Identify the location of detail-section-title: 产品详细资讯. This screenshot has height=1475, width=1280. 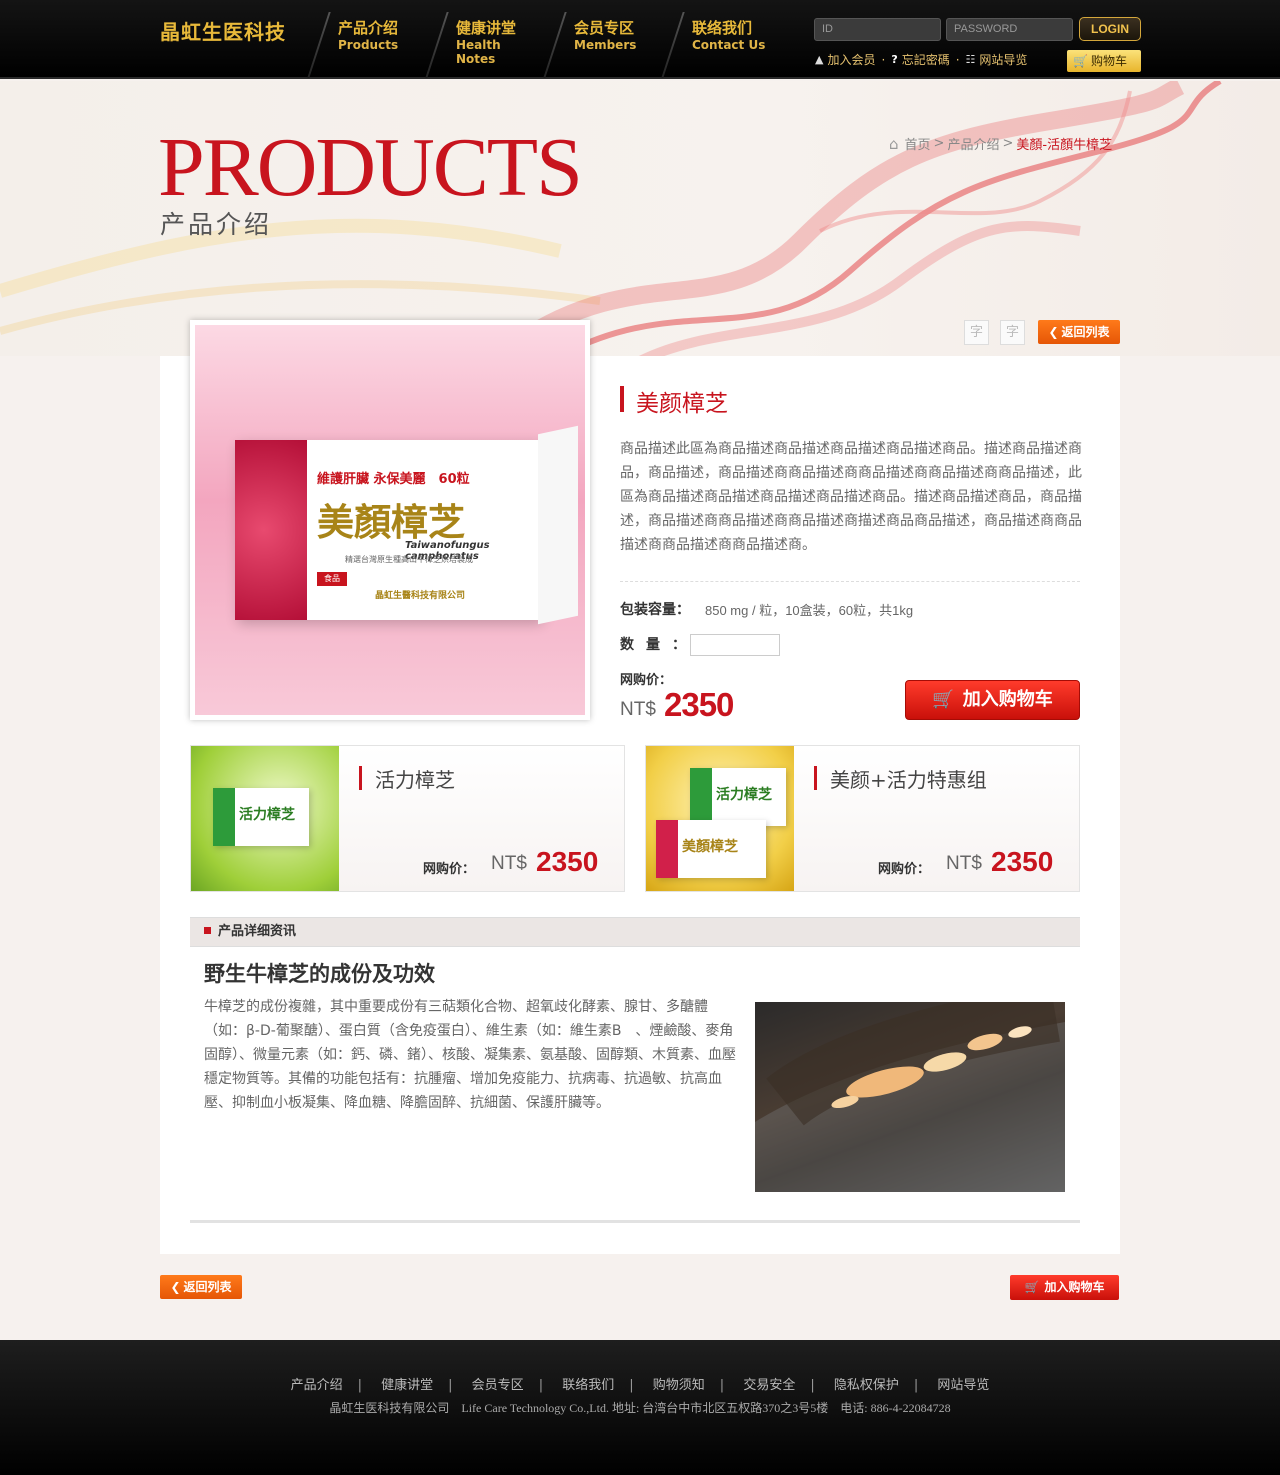
(257, 931).